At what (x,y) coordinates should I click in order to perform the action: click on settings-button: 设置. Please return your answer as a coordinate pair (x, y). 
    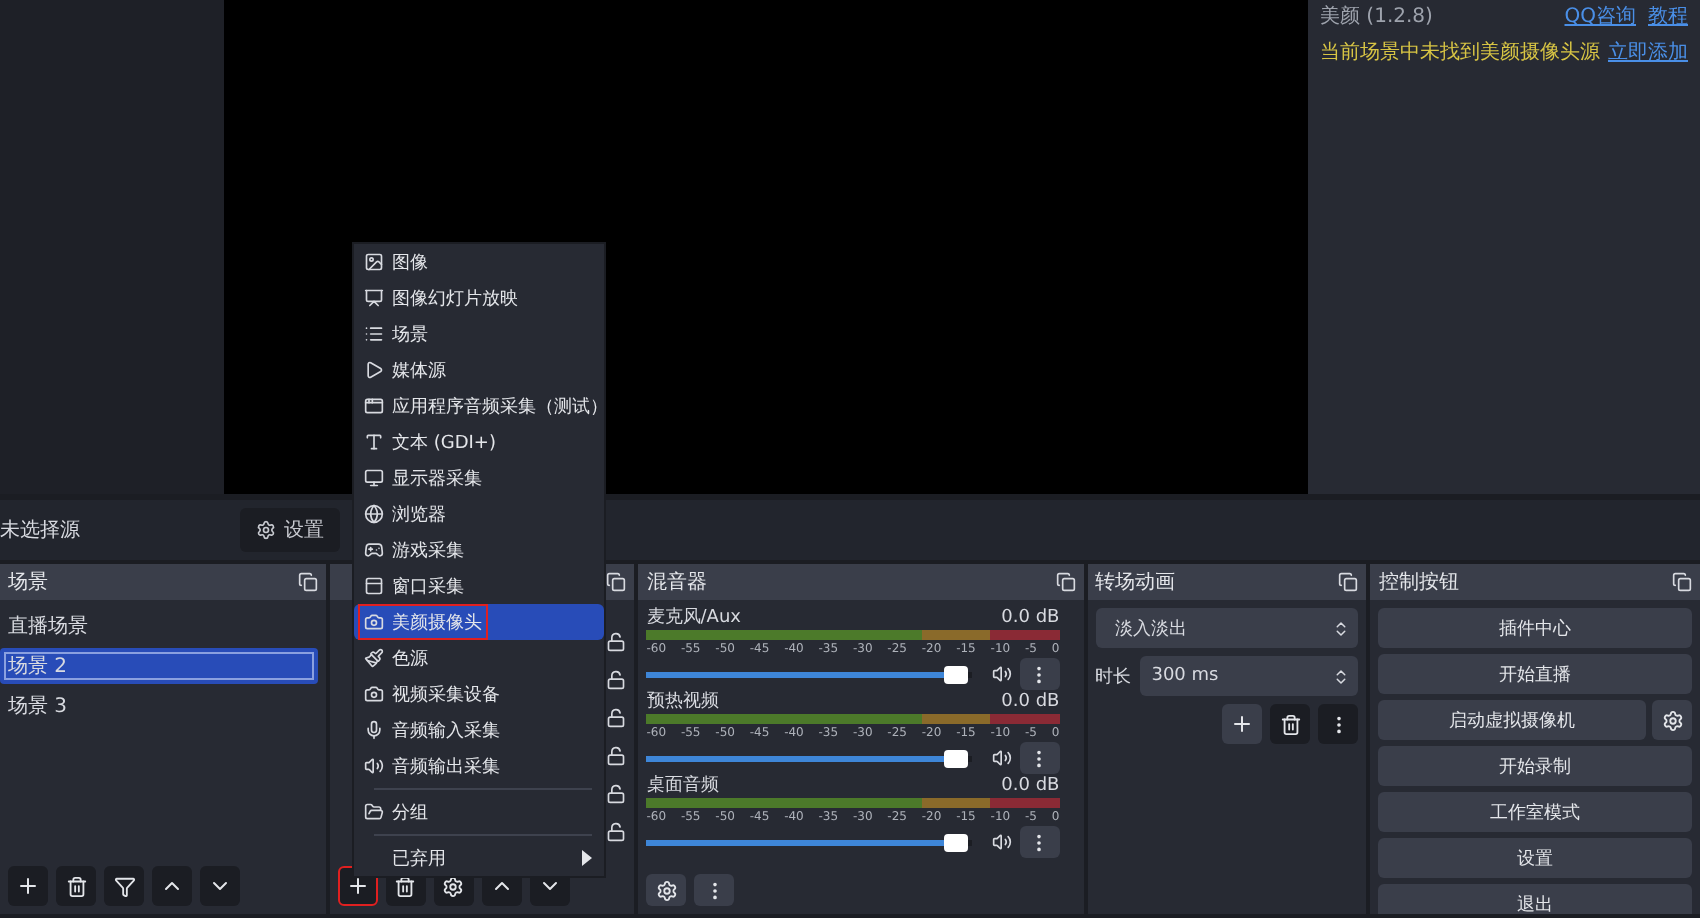
    Looking at the image, I should click on (290, 530).